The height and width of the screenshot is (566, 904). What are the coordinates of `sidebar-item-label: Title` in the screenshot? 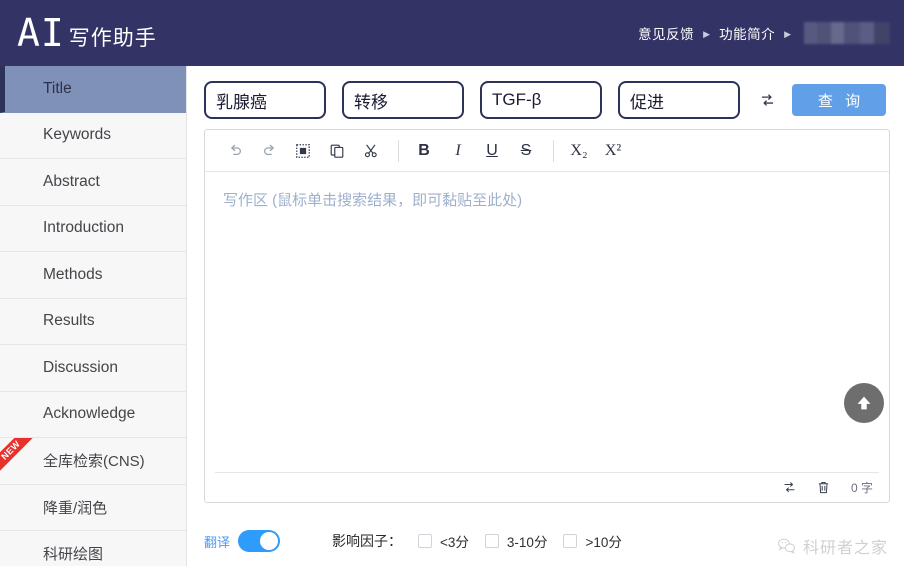 It's located at (57, 88).